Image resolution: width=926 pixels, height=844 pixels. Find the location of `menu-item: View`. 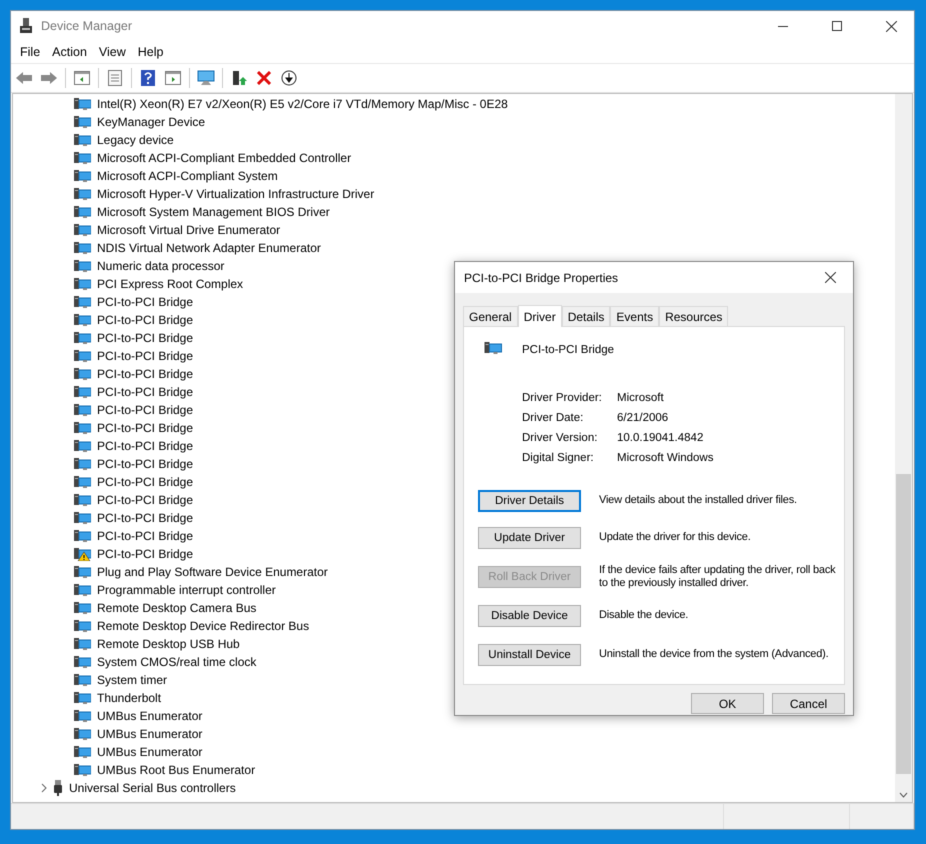

menu-item: View is located at coordinates (112, 52).